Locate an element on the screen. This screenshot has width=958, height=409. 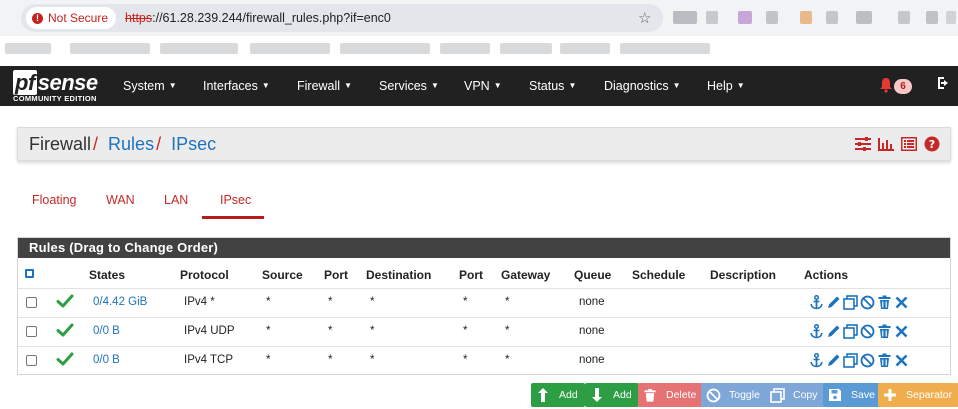
help-icon: ? is located at coordinates (932, 144).